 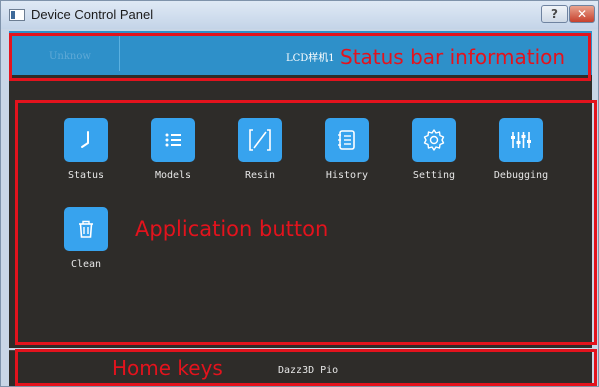 What do you see at coordinates (17, 15) in the screenshot?
I see `window-icon` at bounding box center [17, 15].